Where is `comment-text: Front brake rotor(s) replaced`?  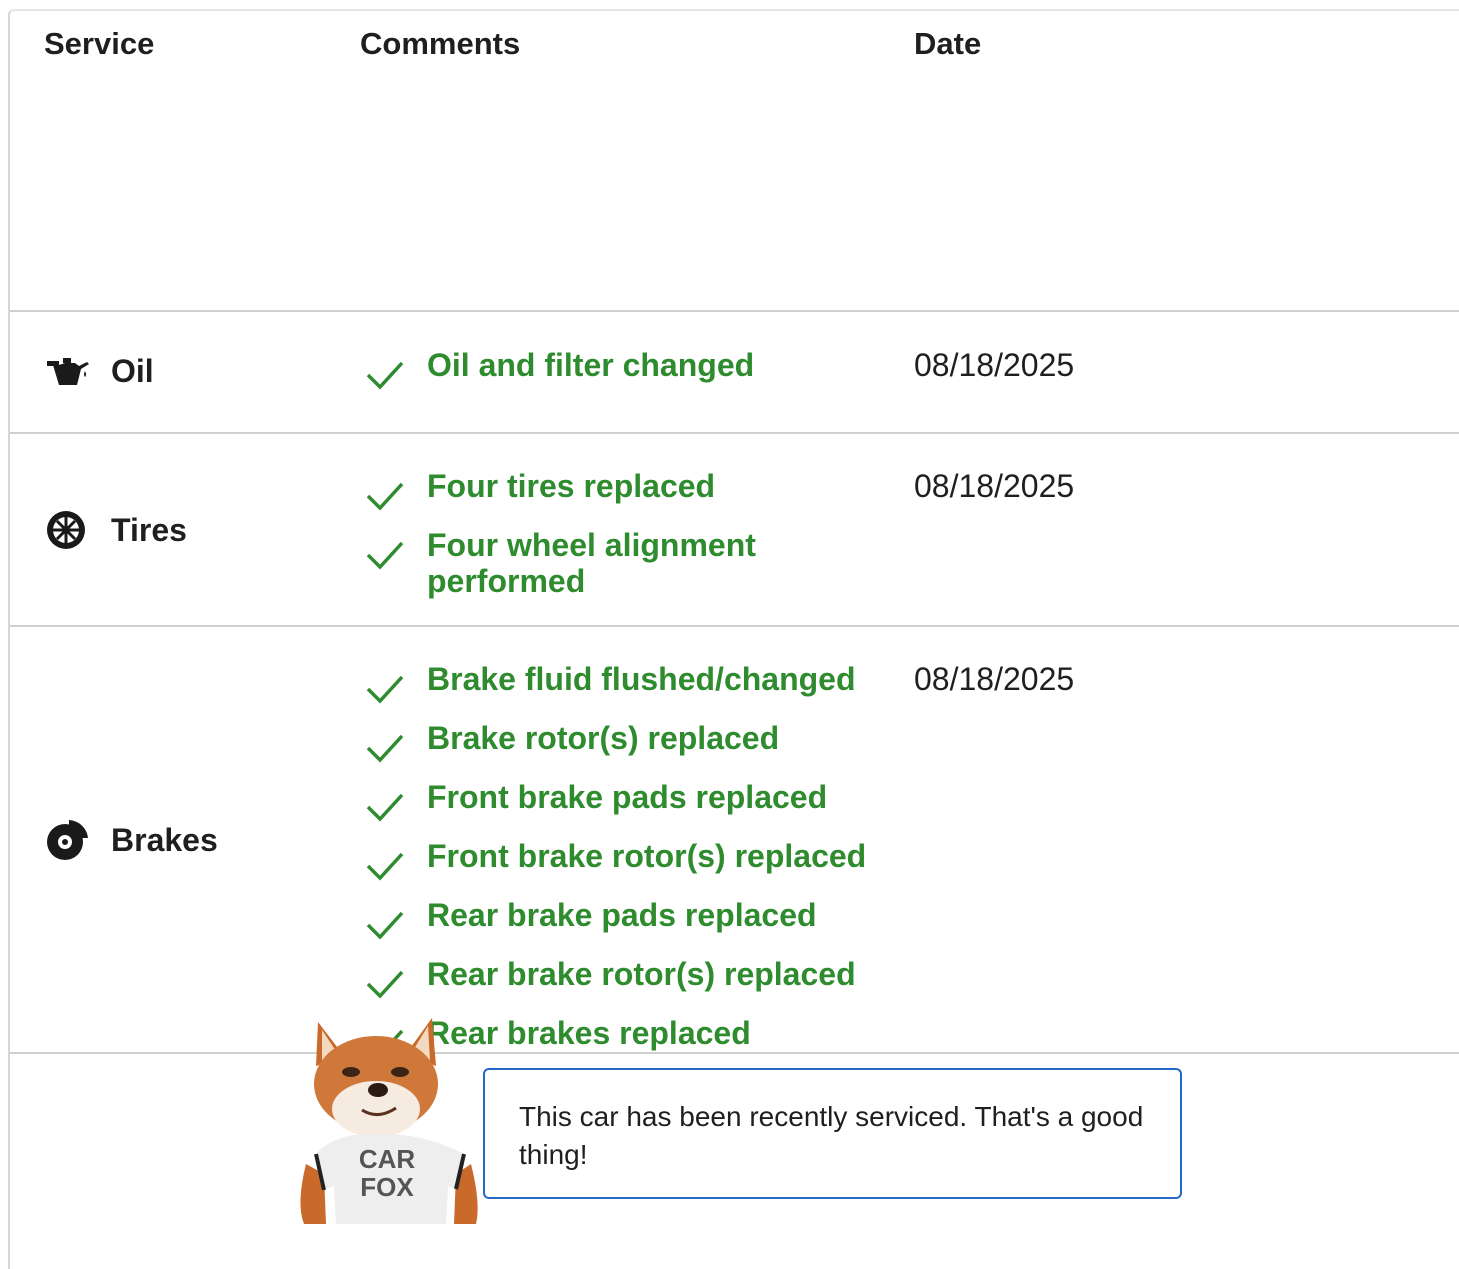 comment-text: Front brake rotor(s) replaced is located at coordinates (647, 856).